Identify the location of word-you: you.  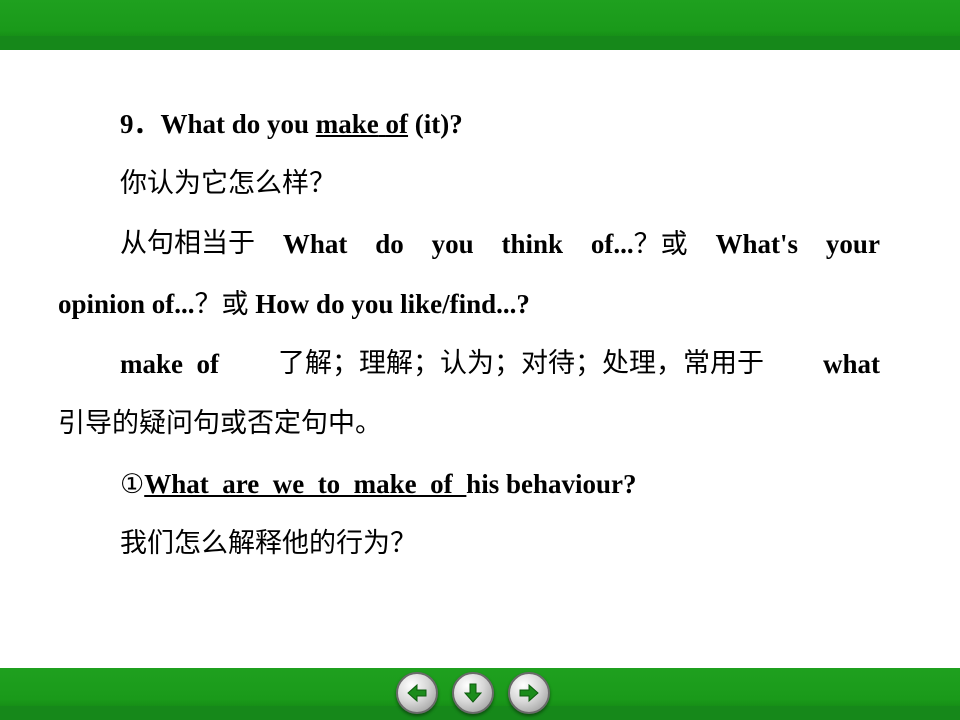
(452, 244).